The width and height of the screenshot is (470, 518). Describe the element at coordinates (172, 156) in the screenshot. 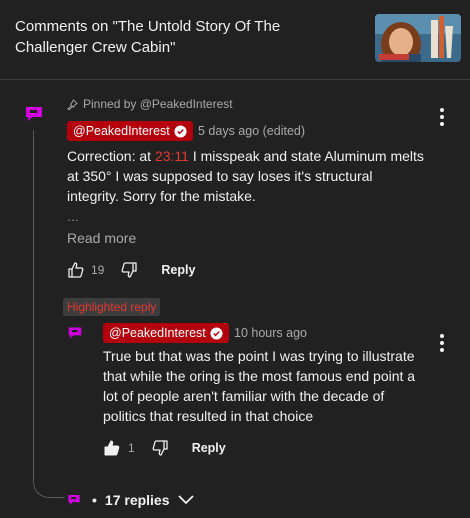

I see `timestamp-link: 23:11` at that location.